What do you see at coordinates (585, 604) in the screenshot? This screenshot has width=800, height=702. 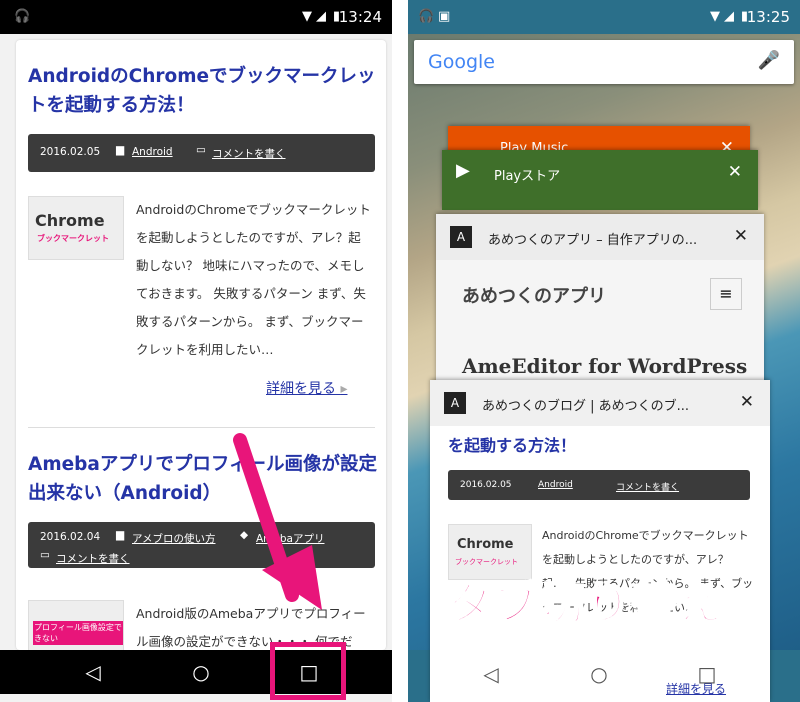 I see `tab-switch-caption: タブ切り替え` at bounding box center [585, 604].